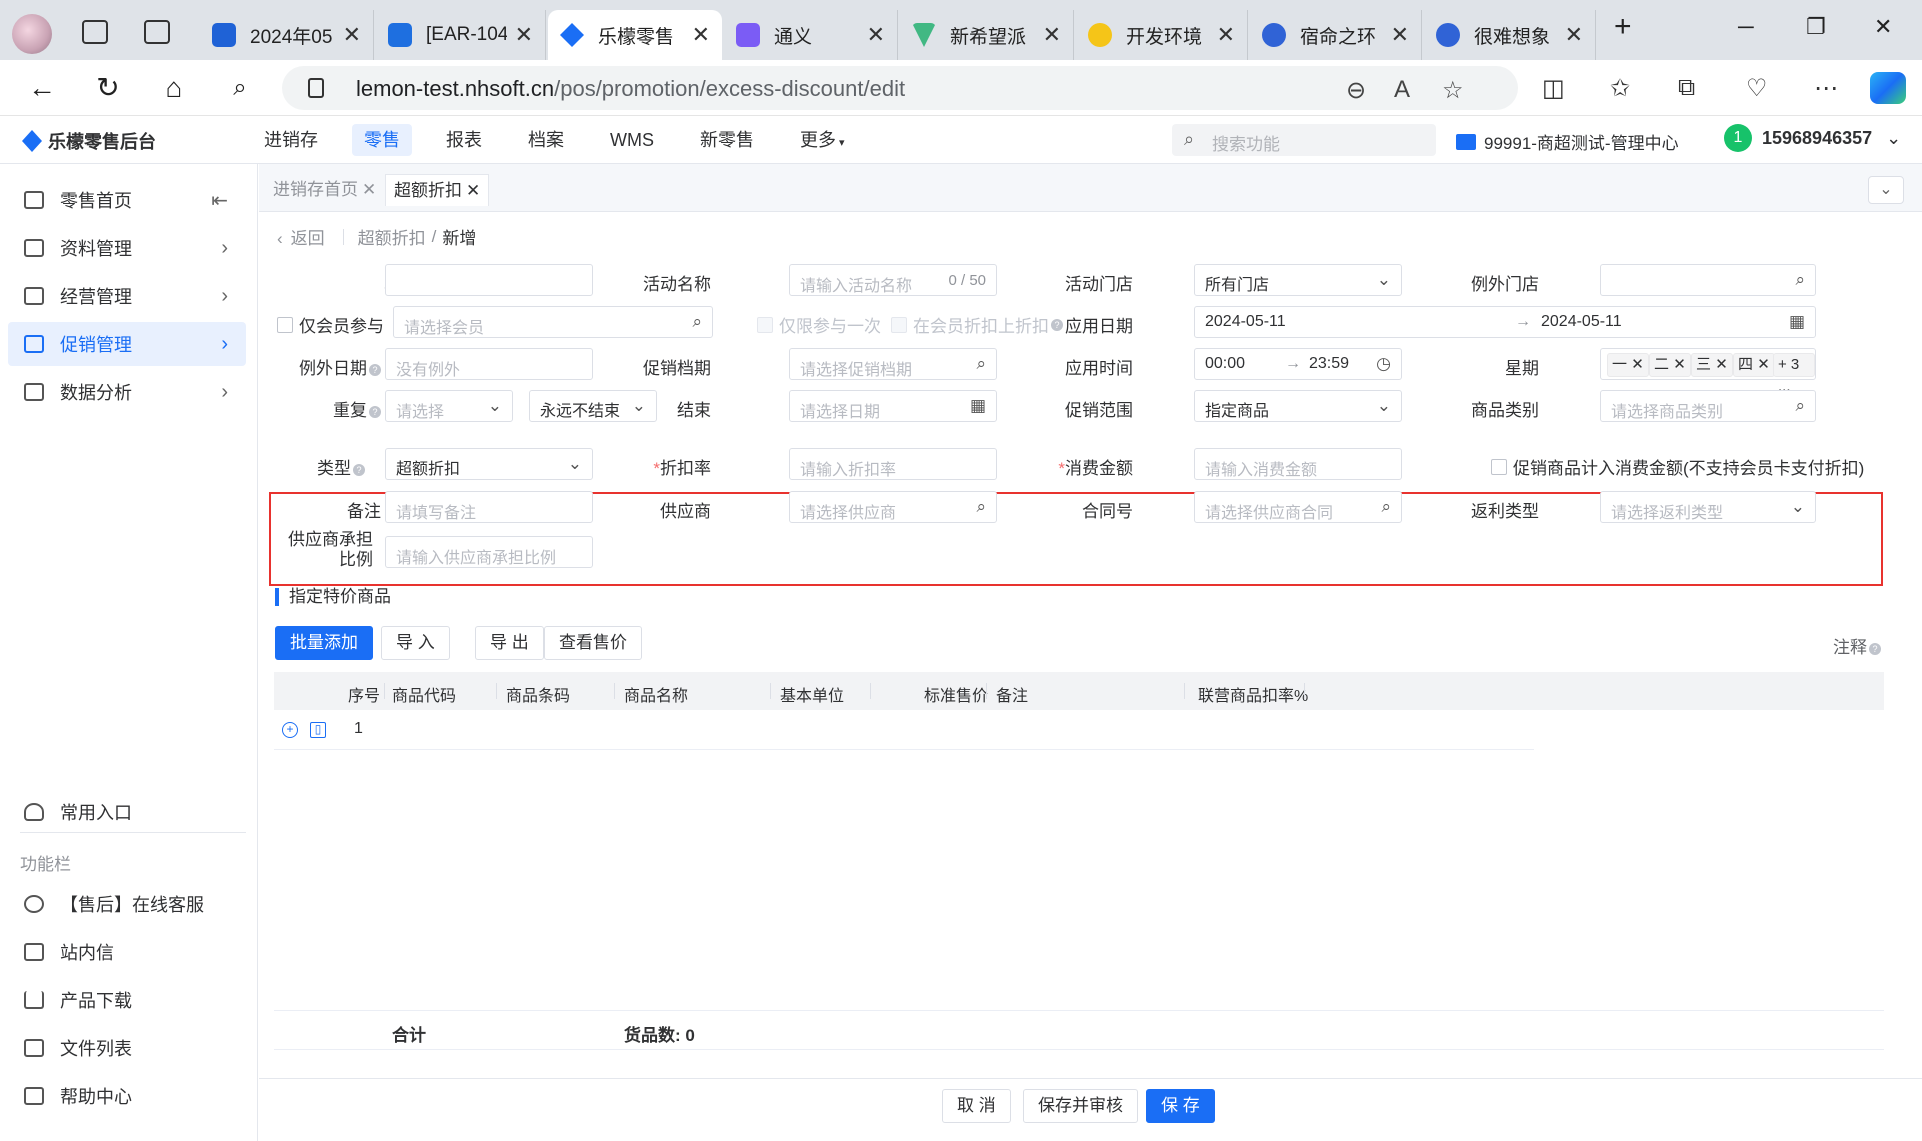 The image size is (1922, 1141). Describe the element at coordinates (157, 32) in the screenshot. I see `tab-actions-icon` at that location.